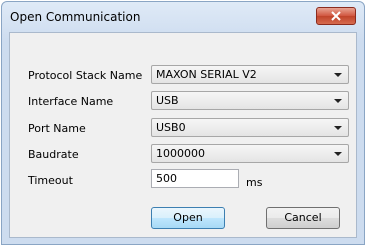 Image resolution: width=366 pixels, height=246 pixels. Describe the element at coordinates (250, 100) in the screenshot. I see `interface-name-select: USB` at that location.